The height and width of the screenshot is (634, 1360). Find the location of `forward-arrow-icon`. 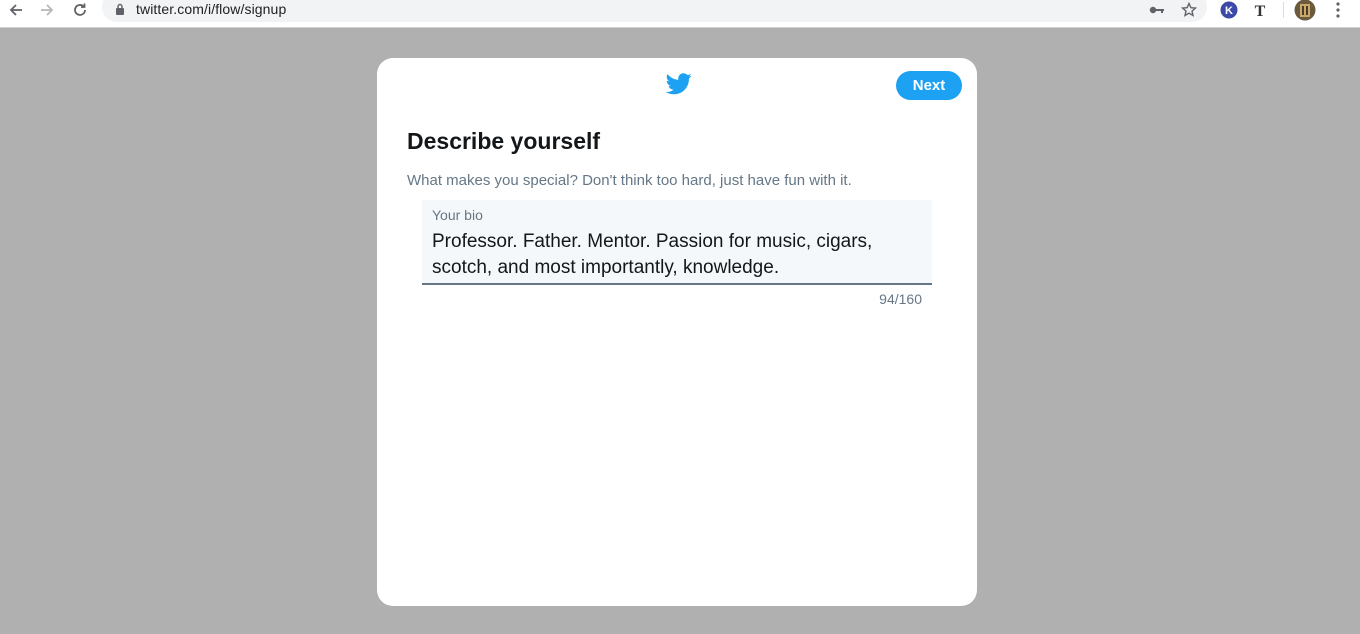

forward-arrow-icon is located at coordinates (47, 10).